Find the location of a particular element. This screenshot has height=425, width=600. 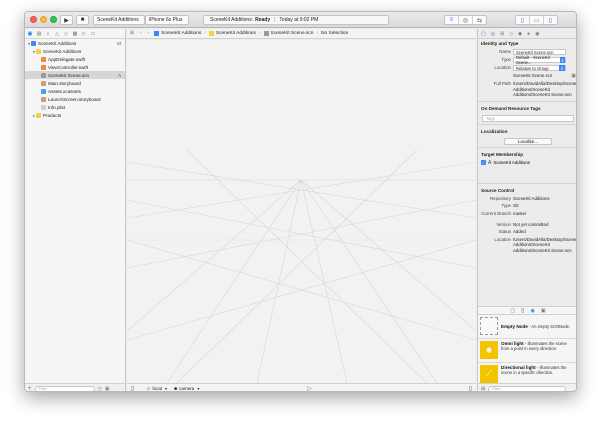

debug-toggle-icon: ▭ is located at coordinates (537, 20).